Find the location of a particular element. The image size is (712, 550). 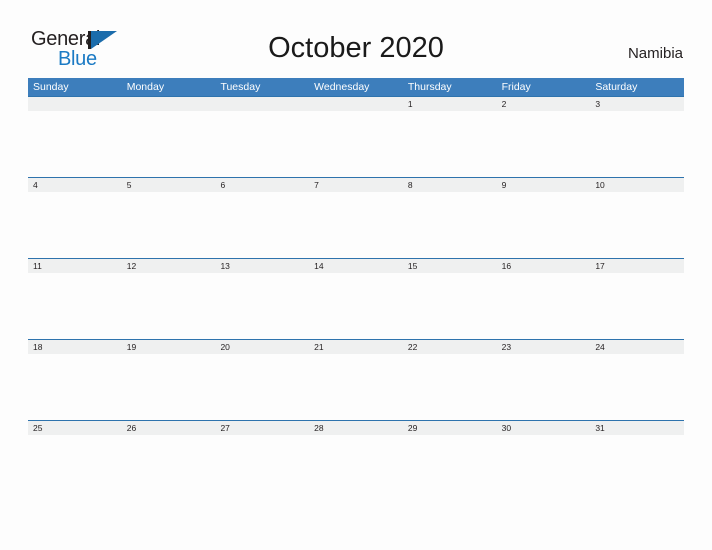

day-cell: 21 is located at coordinates (356, 347).